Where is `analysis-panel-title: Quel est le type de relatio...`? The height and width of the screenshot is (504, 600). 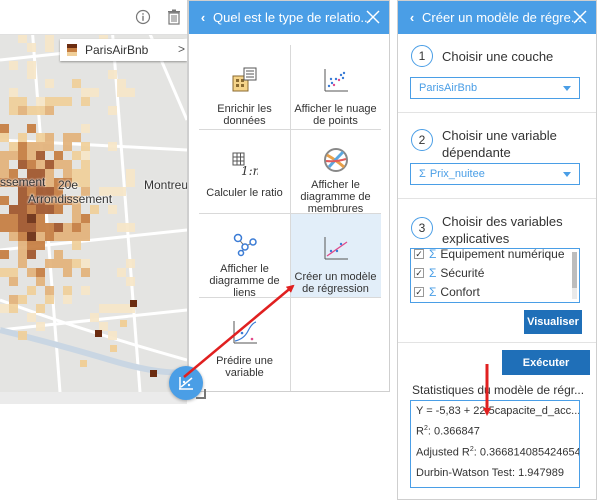 analysis-panel-title: Quel est le type de relatio... is located at coordinates (292, 17).